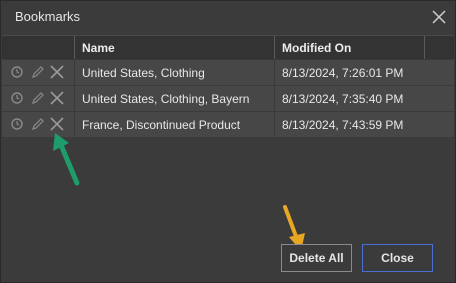 Image resolution: width=456 pixels, height=283 pixels. I want to click on bookmark-name: United States, Clothing, so click(143, 73).